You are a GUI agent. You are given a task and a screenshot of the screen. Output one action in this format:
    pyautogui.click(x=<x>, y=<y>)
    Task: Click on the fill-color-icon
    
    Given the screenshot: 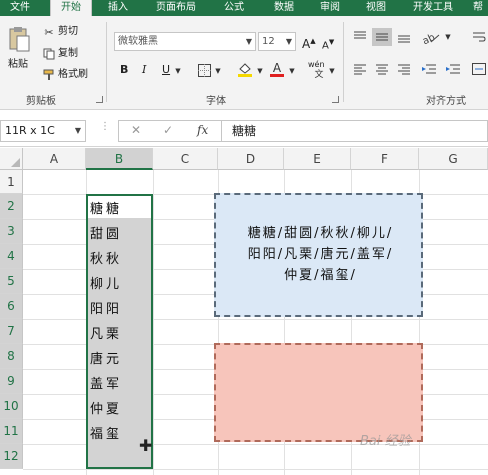 What is the action you would take?
    pyautogui.click(x=245, y=69)
    